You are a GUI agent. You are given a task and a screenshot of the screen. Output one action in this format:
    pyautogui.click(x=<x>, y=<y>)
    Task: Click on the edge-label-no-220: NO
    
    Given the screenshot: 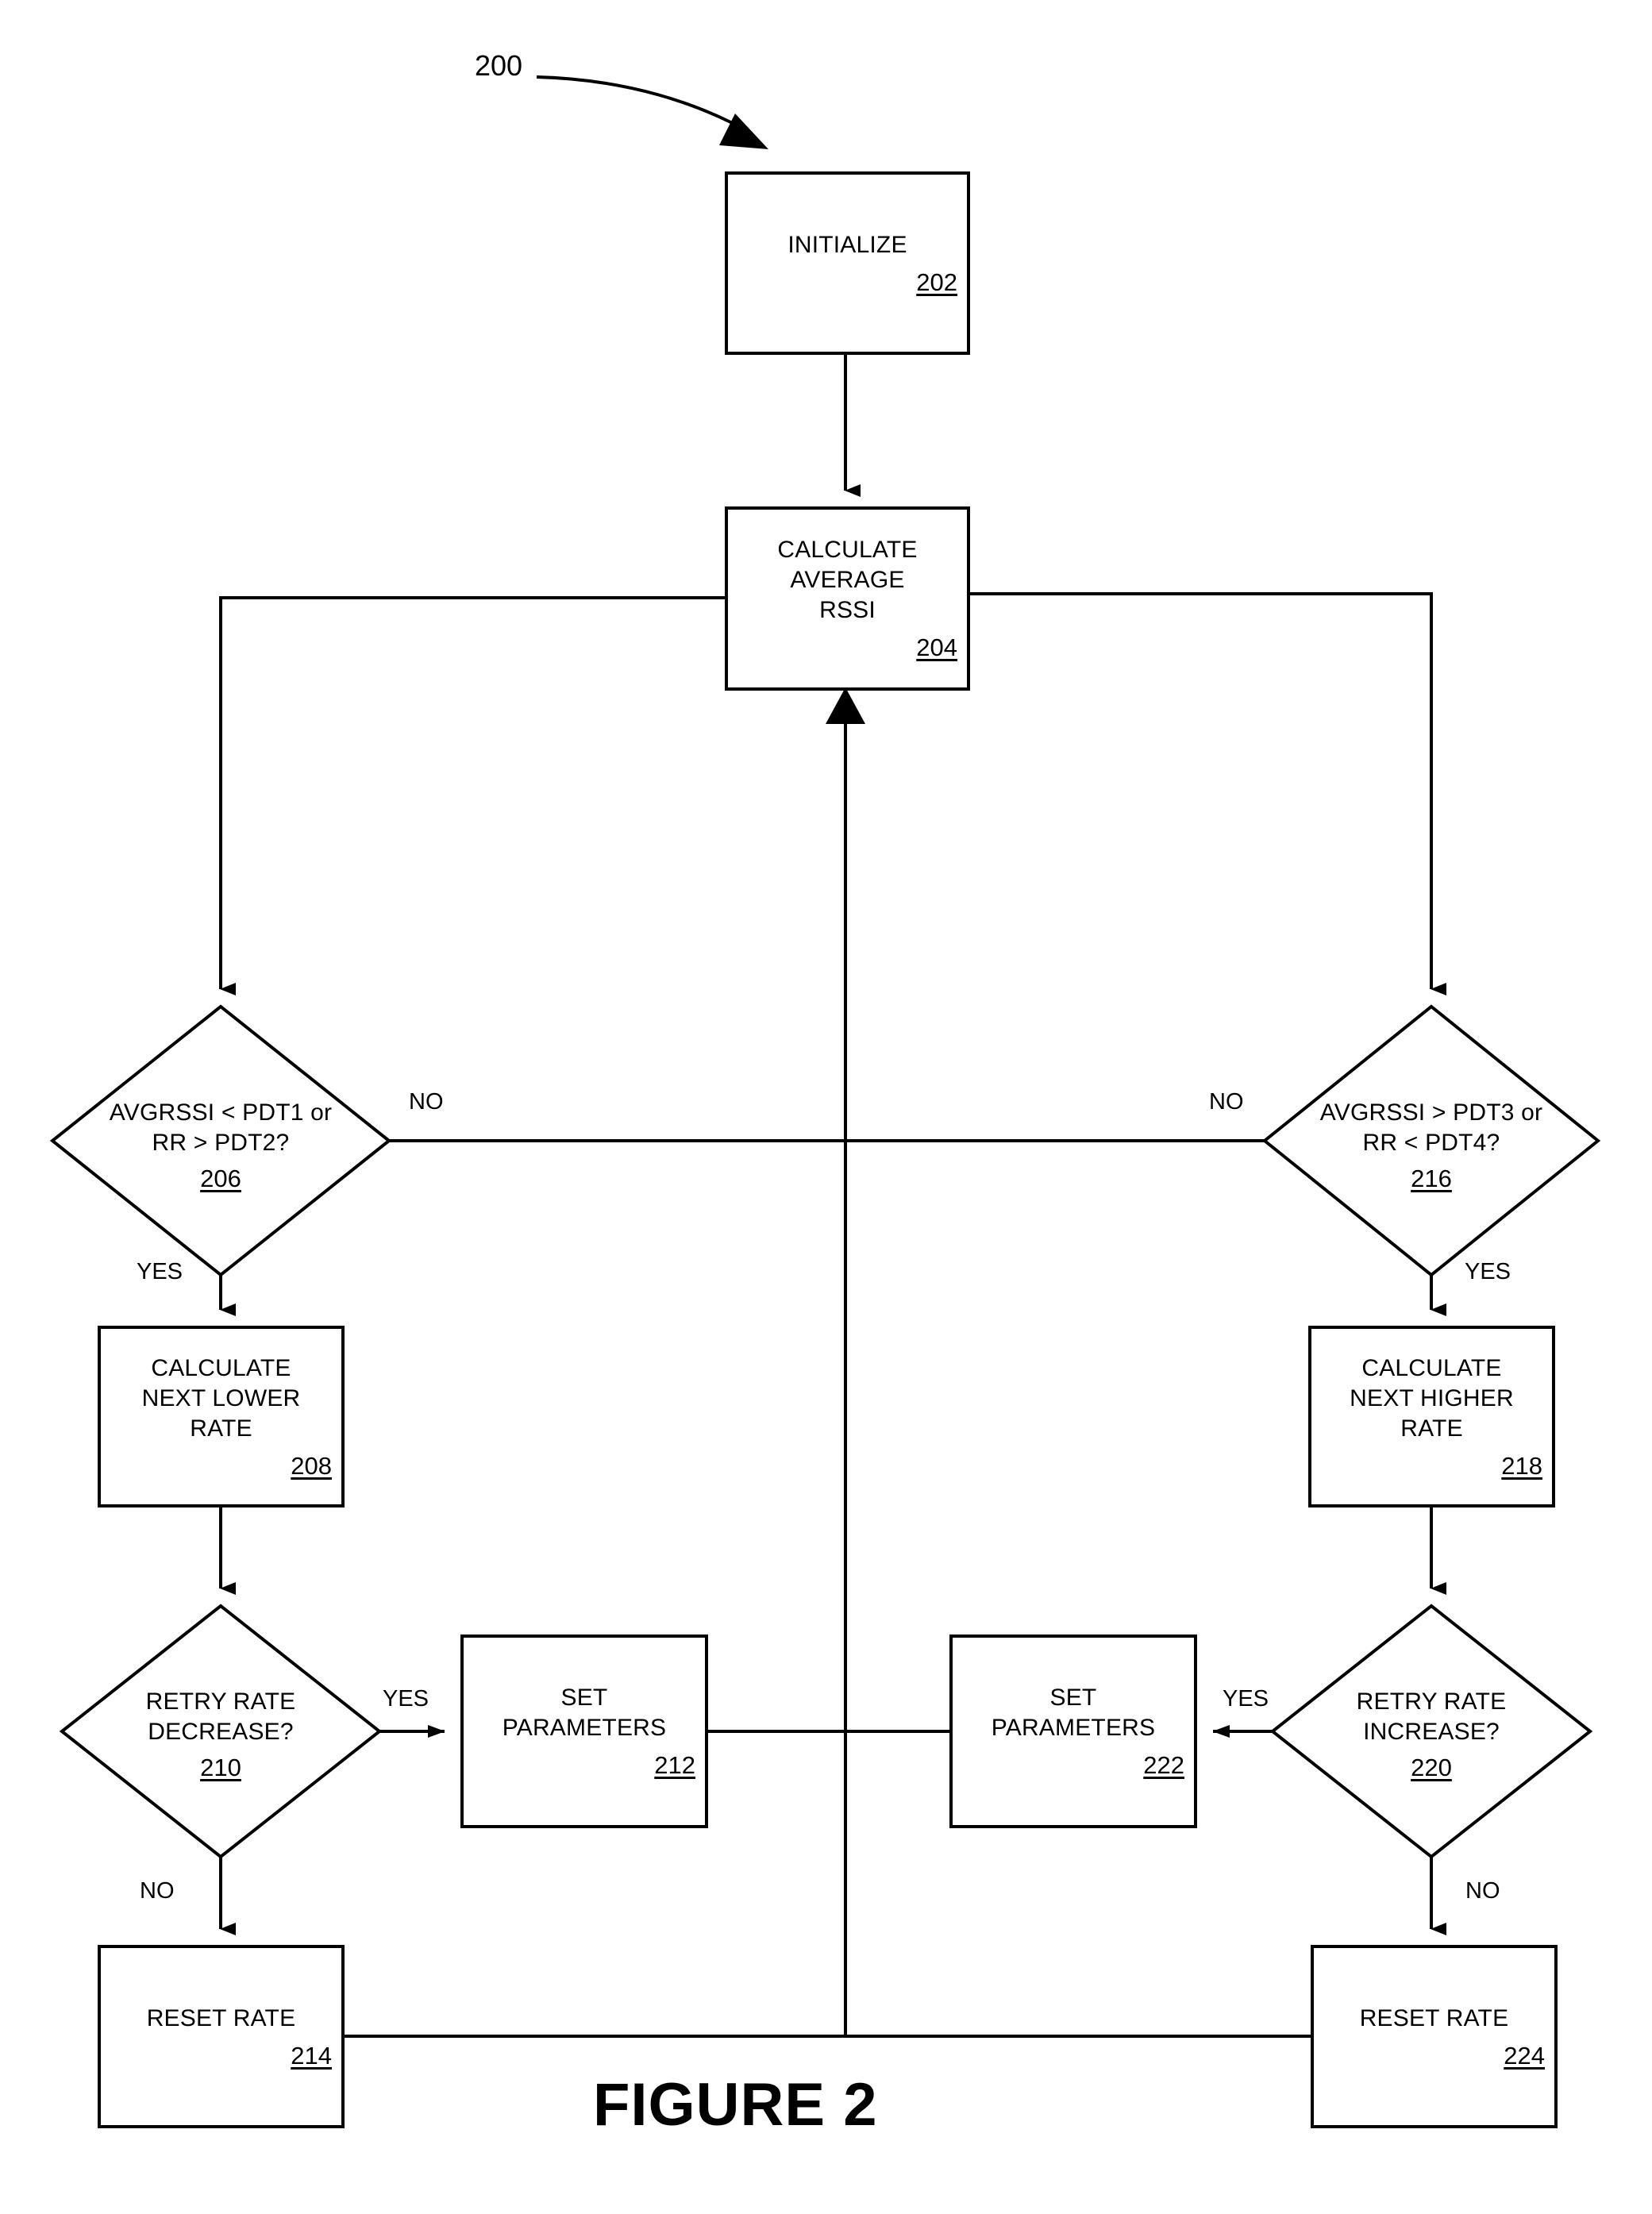 What is the action you would take?
    pyautogui.click(x=1483, y=1891)
    